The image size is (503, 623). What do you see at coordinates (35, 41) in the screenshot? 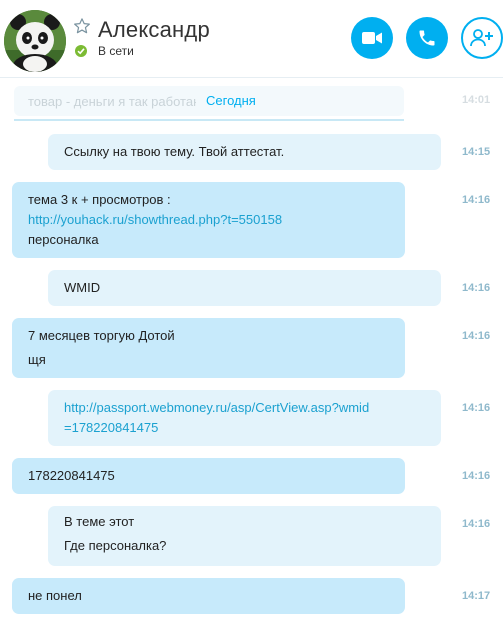
I see `avatar` at bounding box center [35, 41].